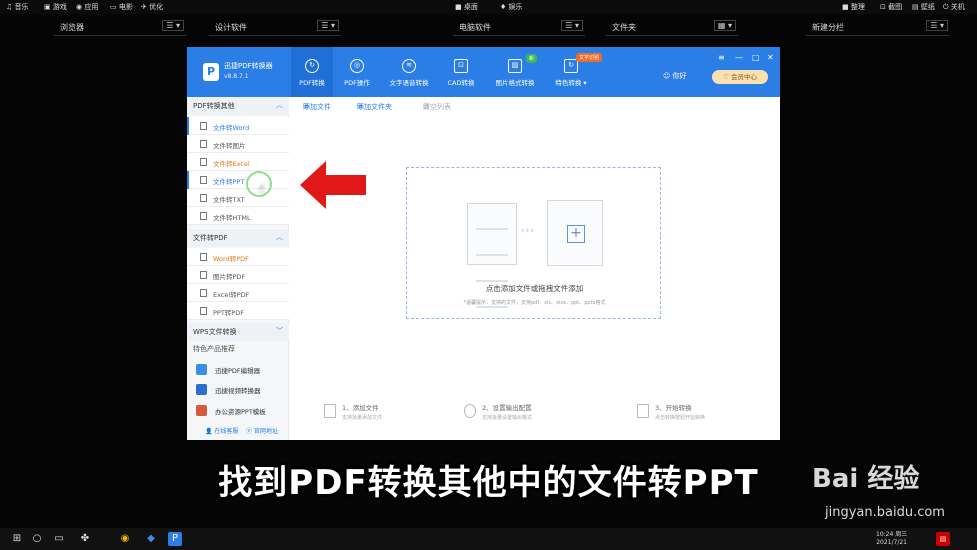 This screenshot has height=550, width=977. I want to click on system-clock: 10:24 周三 2021/7/21, so click(892, 538).